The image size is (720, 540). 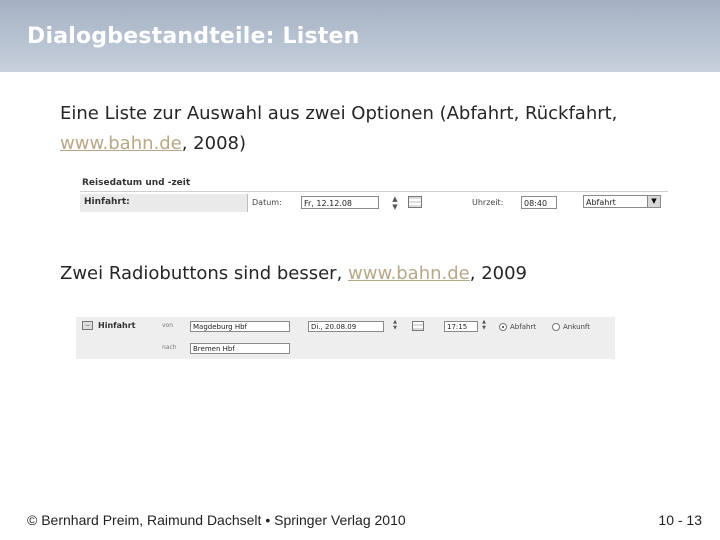 I want to click on from-station-input: Magdeburg Hbf, so click(x=240, y=326).